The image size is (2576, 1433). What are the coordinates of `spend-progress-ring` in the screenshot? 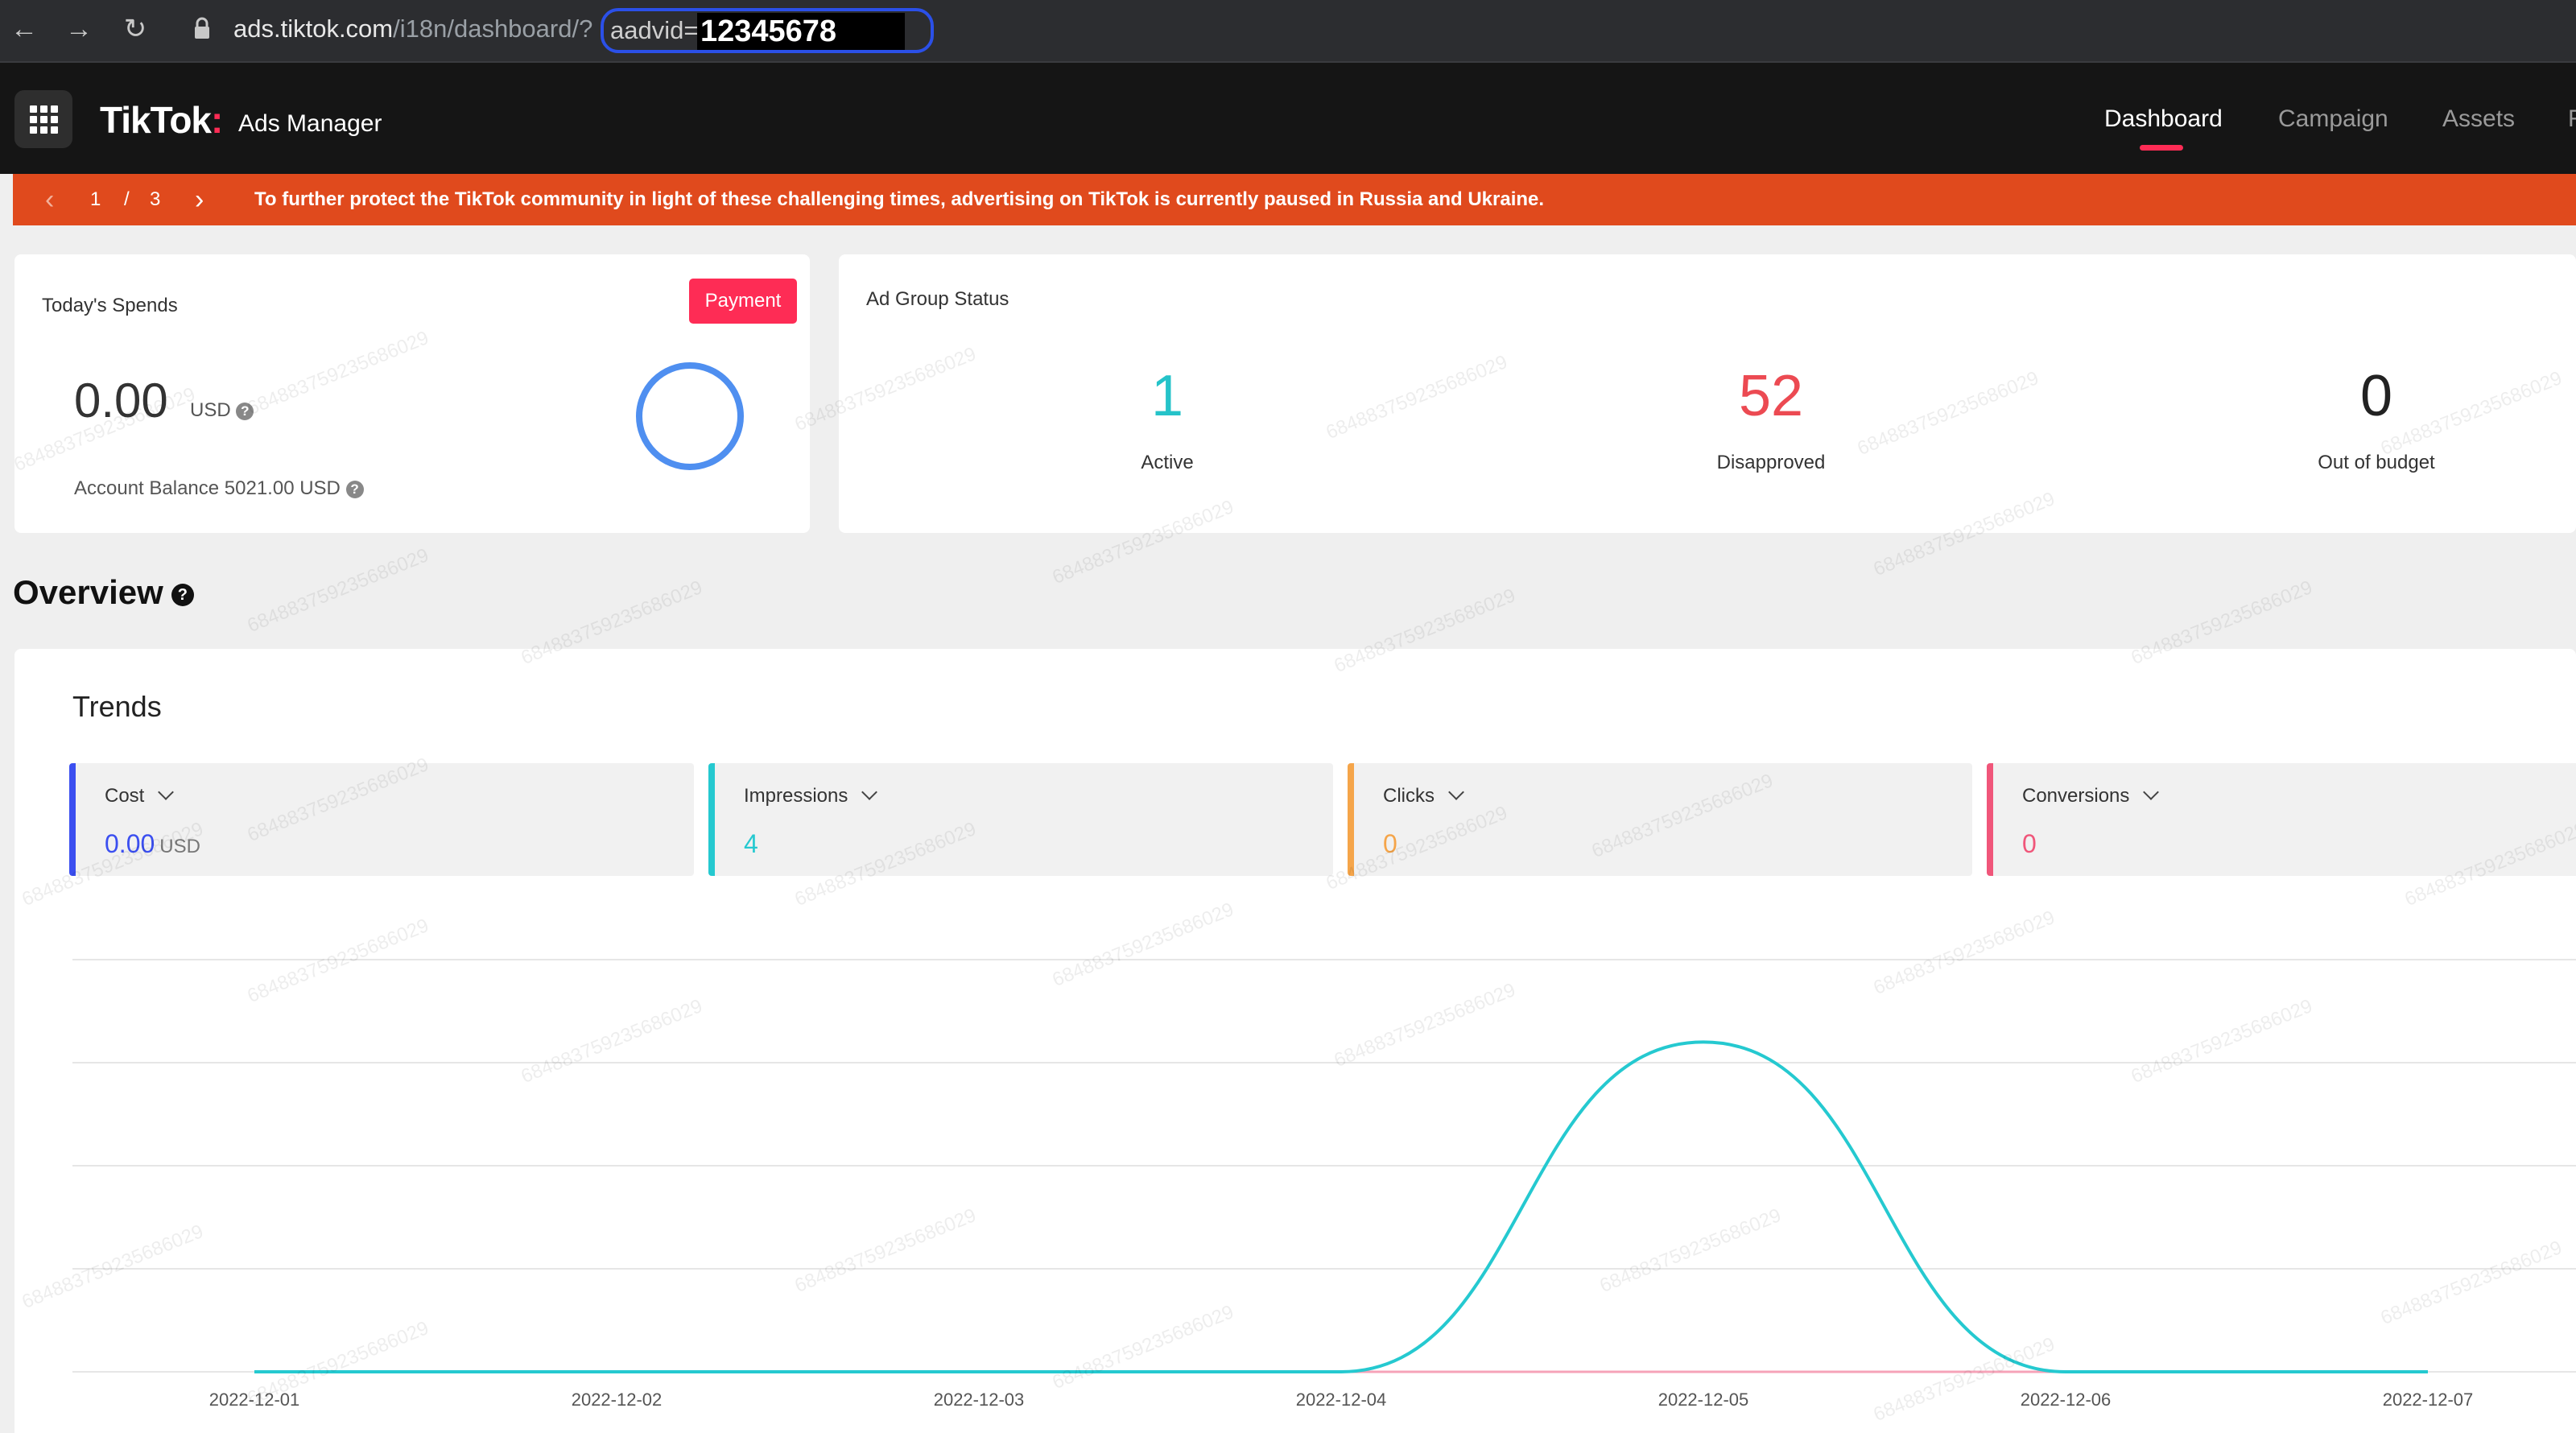 It's located at (690, 416).